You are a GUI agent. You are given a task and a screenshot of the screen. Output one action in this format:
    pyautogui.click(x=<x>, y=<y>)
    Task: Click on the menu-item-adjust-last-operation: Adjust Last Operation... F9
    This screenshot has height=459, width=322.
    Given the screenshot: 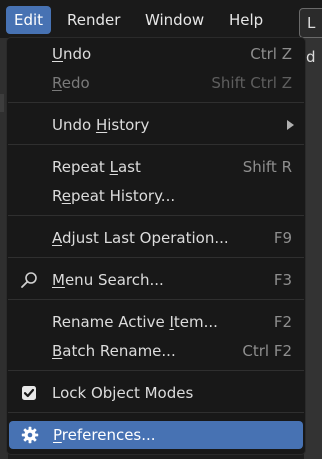 What is the action you would take?
    pyautogui.click(x=156, y=238)
    